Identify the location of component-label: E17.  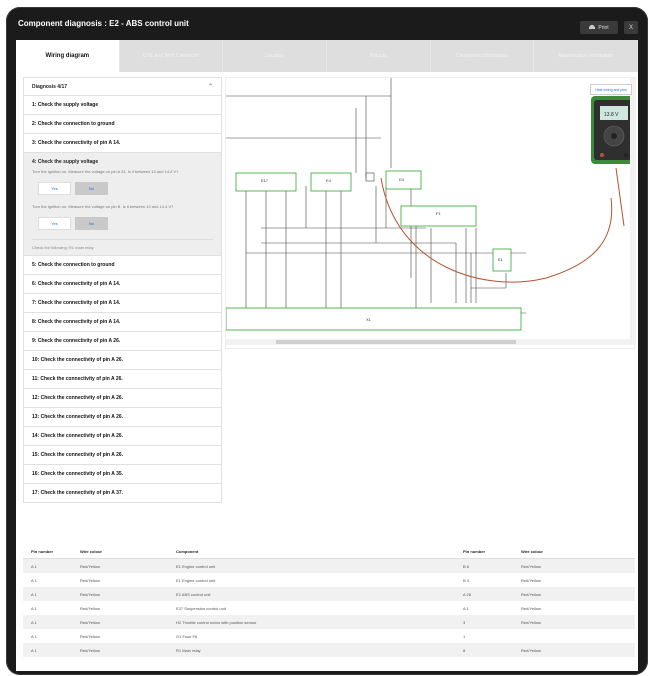
(265, 180).